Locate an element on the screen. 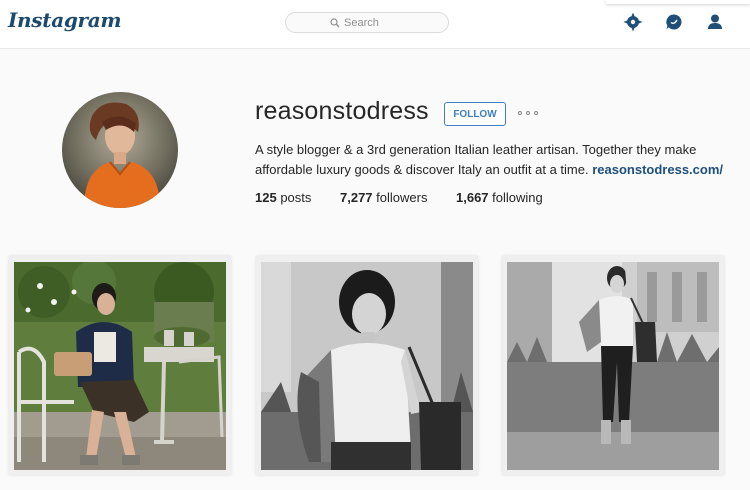 The width and height of the screenshot is (750, 490). followers-label: followers is located at coordinates (402, 197).